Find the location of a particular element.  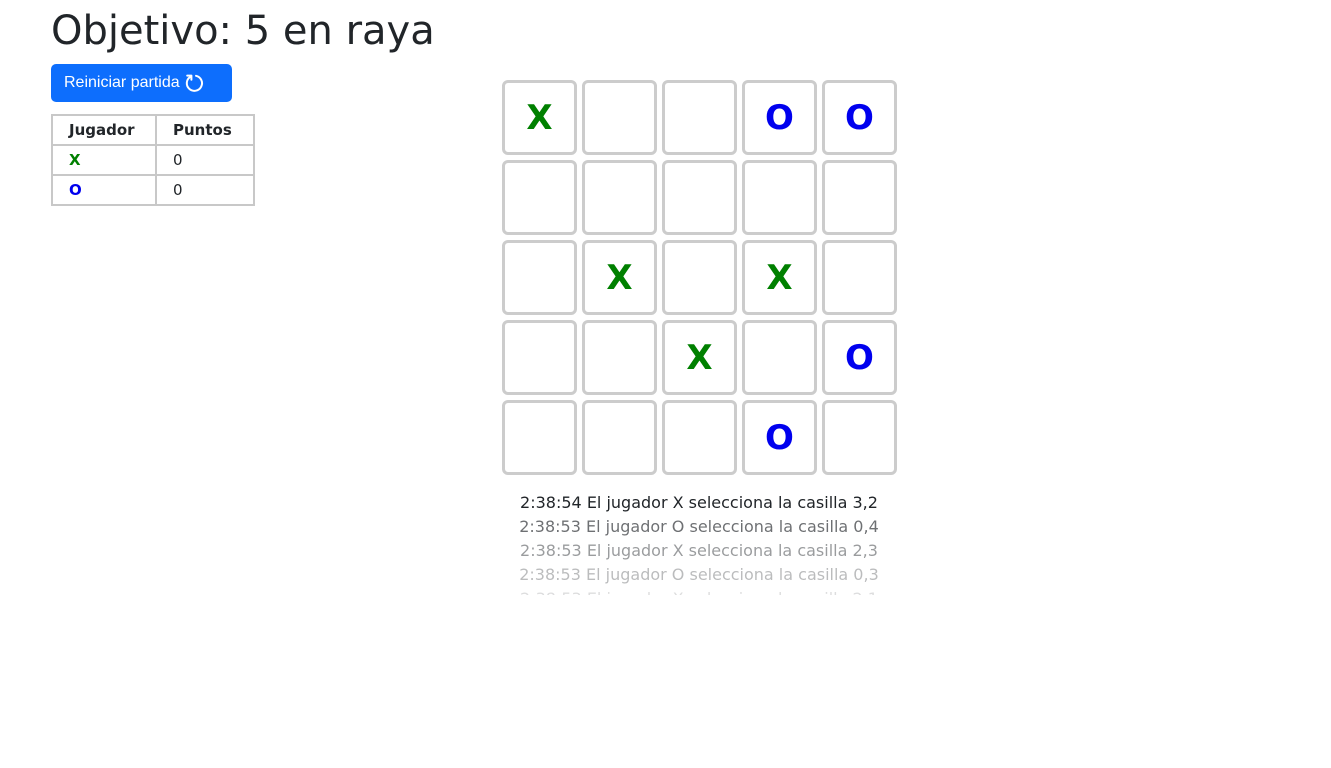

player-points-x: 0 is located at coordinates (205, 160).